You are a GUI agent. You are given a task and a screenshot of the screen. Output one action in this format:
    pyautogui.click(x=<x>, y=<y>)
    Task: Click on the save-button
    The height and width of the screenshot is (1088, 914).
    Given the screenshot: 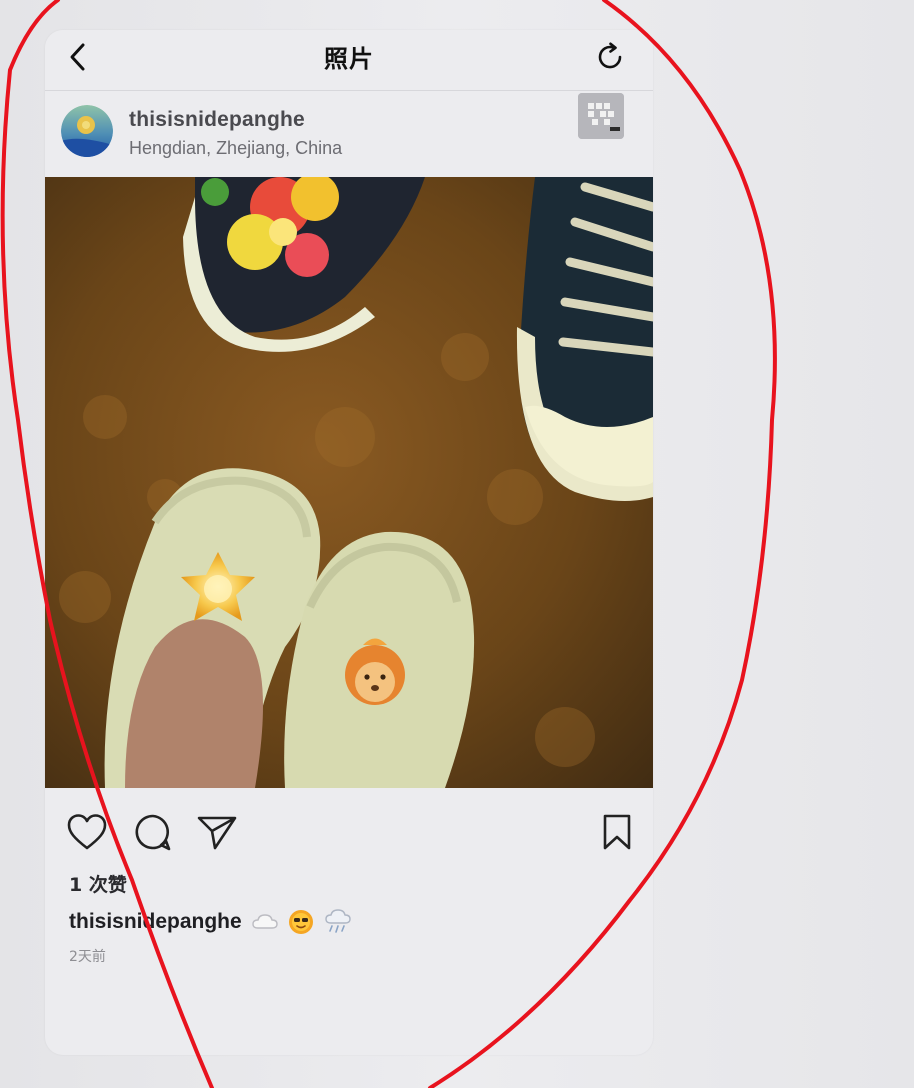 What is the action you would take?
    pyautogui.click(x=617, y=832)
    